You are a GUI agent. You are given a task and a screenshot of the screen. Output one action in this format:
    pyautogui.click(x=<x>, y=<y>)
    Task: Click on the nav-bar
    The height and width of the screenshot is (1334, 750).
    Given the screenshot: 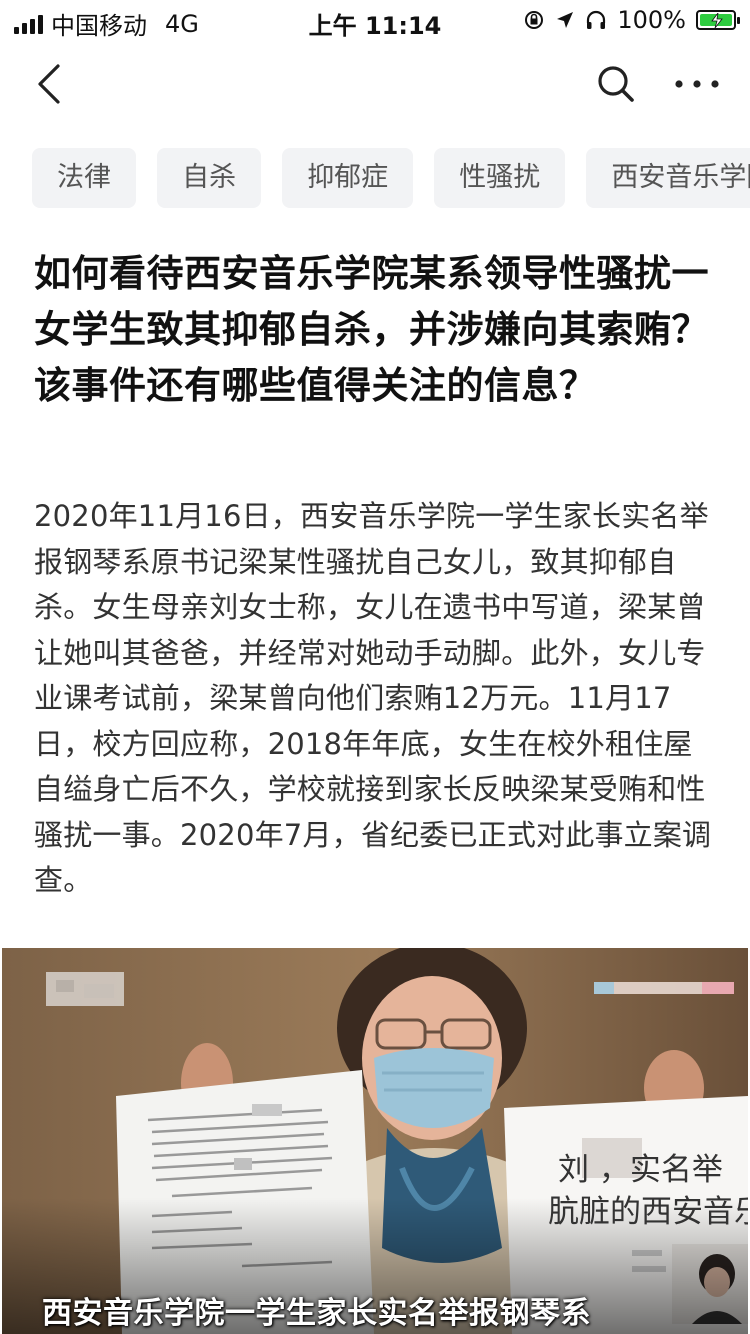 What is the action you would take?
    pyautogui.click(x=375, y=85)
    